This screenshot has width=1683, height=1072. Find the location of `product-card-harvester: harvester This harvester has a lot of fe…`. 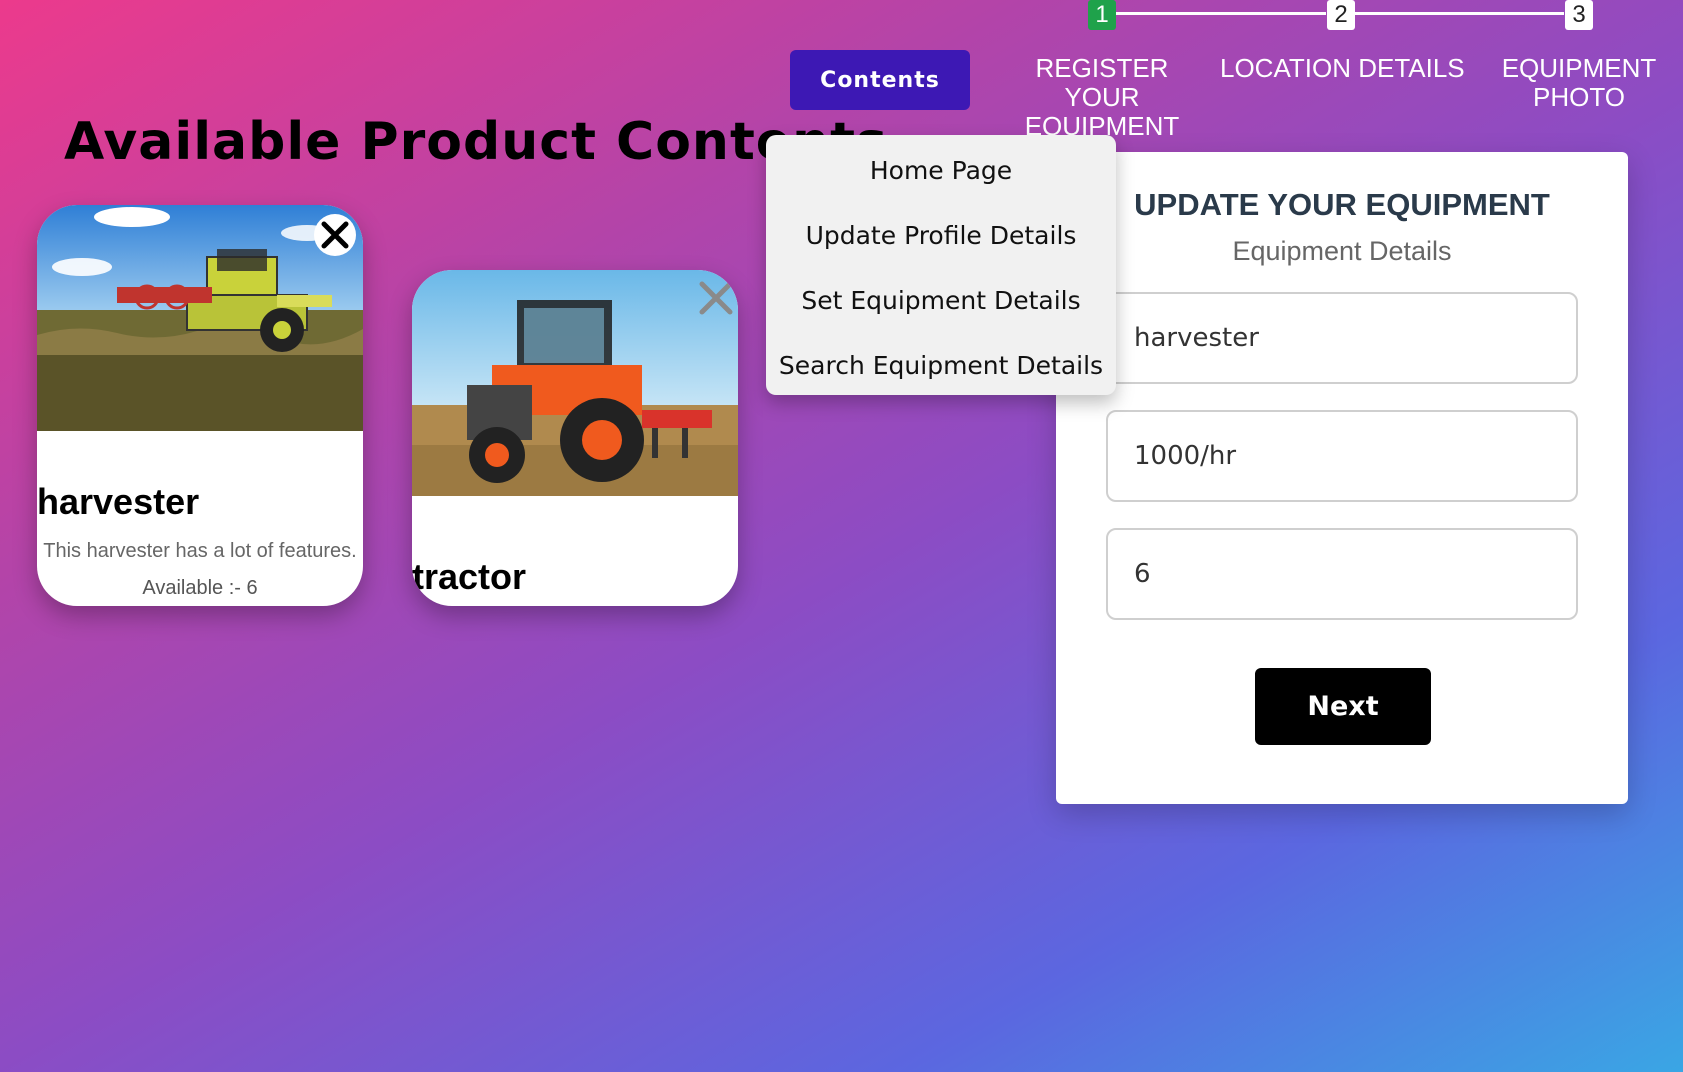

product-card-harvester: harvester This harvester has a lot of fe… is located at coordinates (200, 405).